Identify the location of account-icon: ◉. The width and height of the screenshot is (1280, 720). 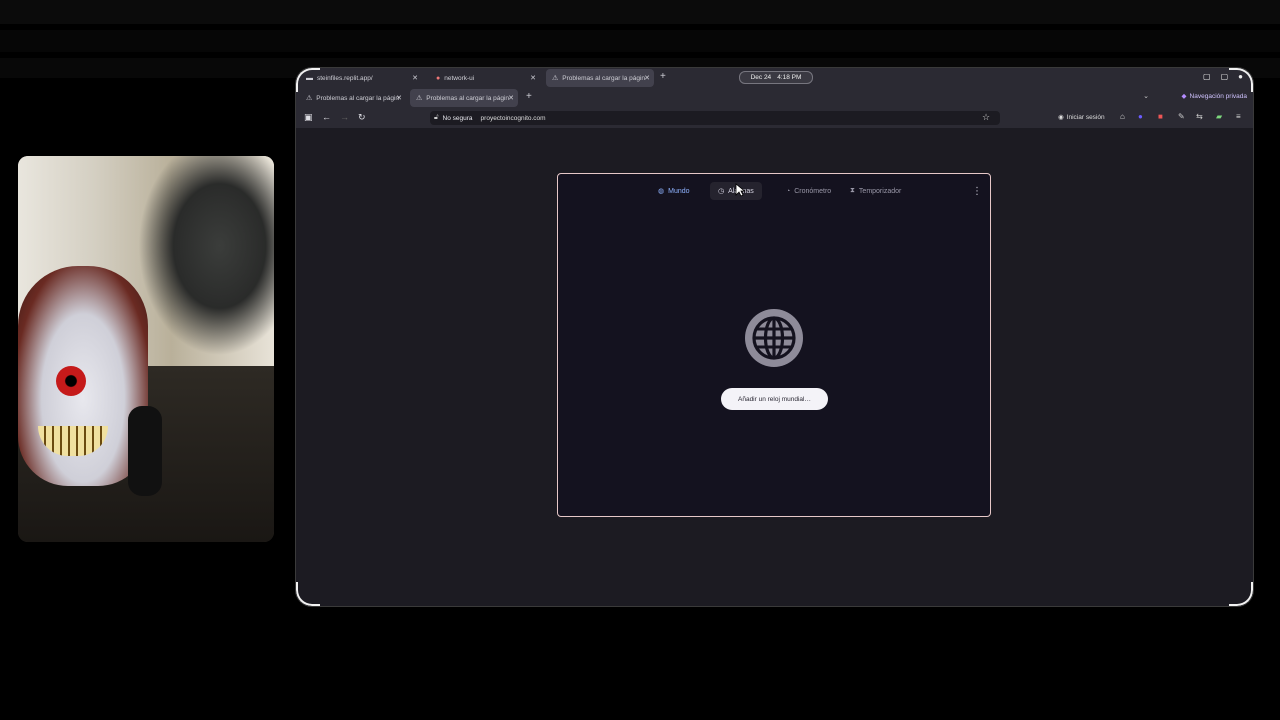
(1061, 117).